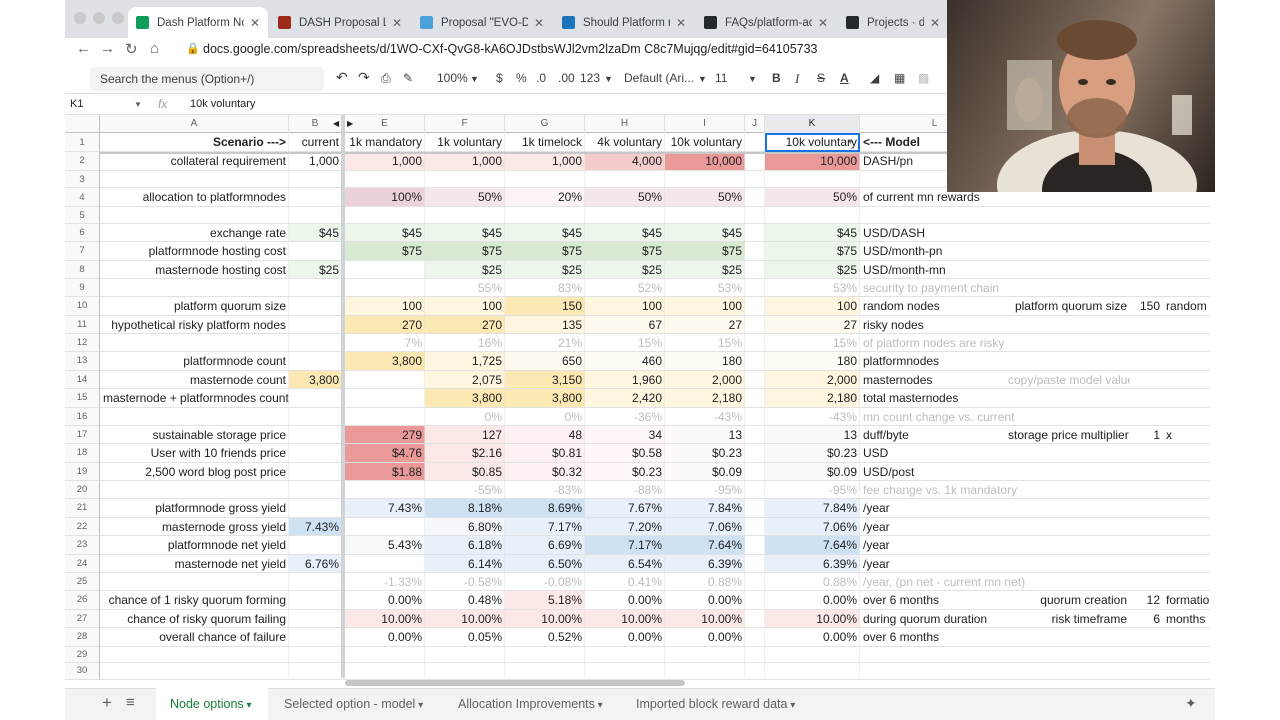 Image resolution: width=1280 pixels, height=720 pixels. What do you see at coordinates (812, 251) in the screenshot?
I see `data-cell: $75` at bounding box center [812, 251].